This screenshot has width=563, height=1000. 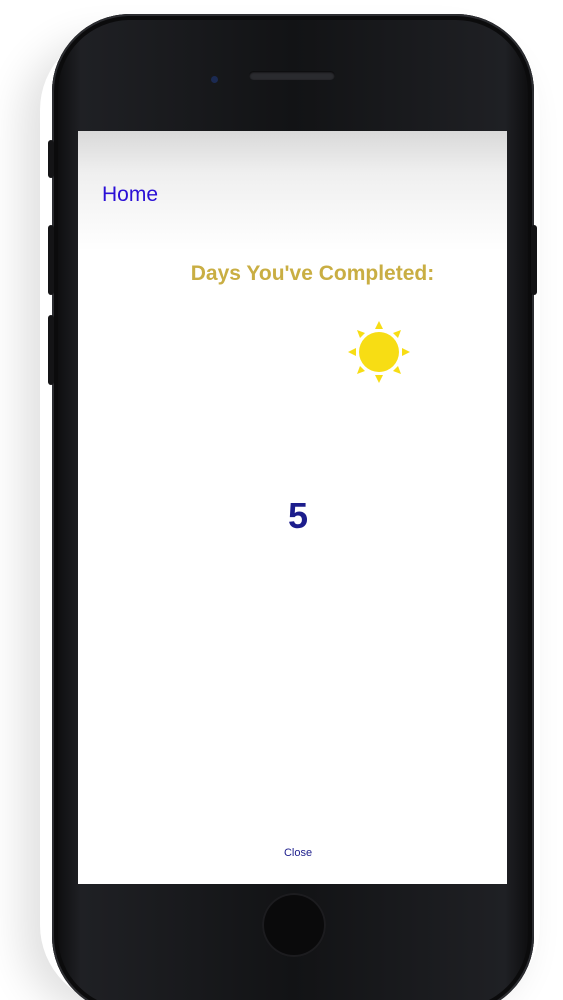 I want to click on days-completed-count: 5, so click(x=298, y=515).